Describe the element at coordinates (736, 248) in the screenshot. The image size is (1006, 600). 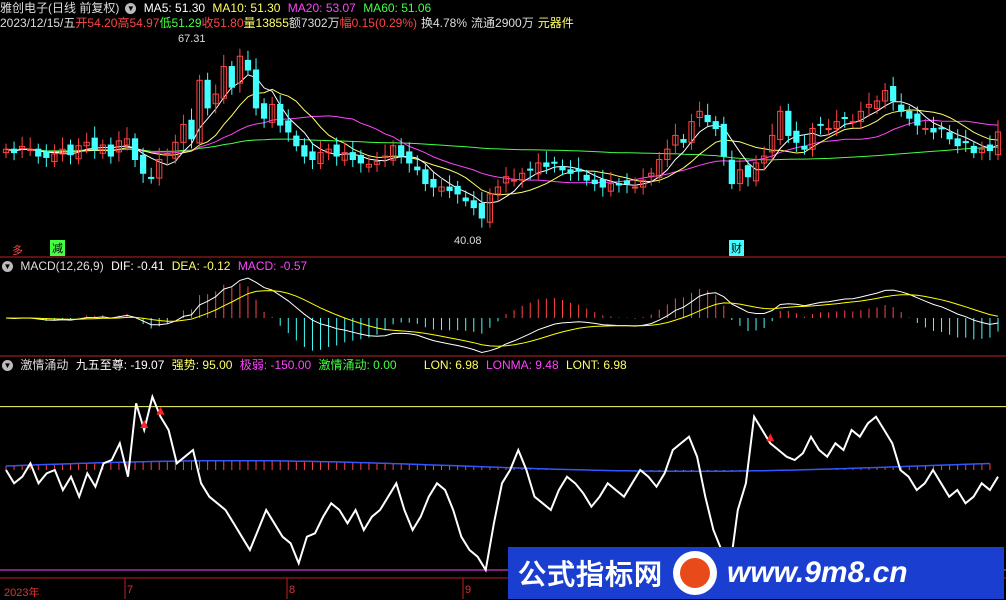
I see `signal-cai: 财` at that location.